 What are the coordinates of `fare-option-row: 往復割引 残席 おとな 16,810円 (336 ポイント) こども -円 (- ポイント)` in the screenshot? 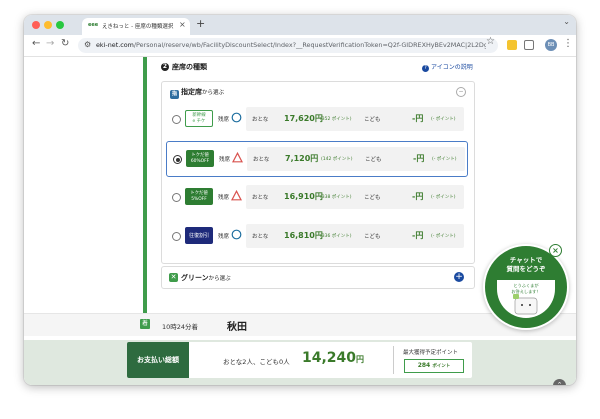 It's located at (317, 236).